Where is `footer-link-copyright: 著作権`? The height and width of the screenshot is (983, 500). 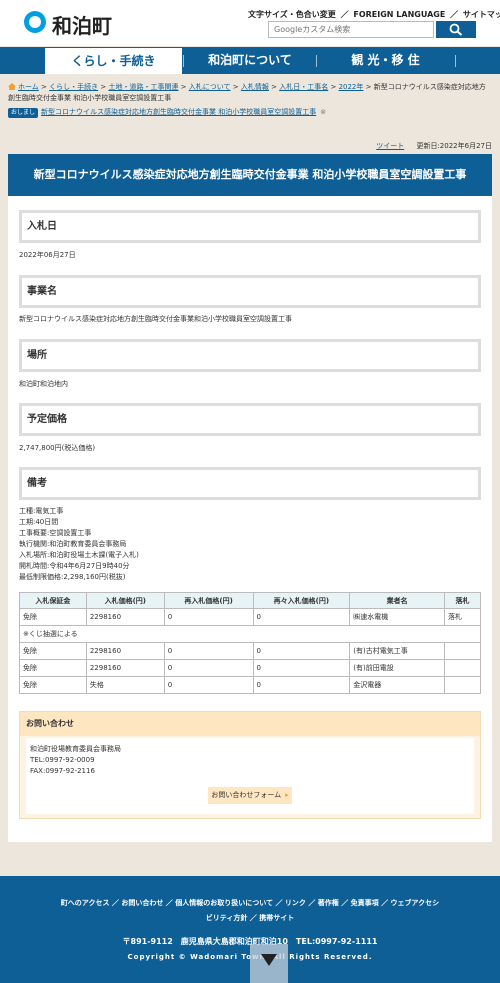
footer-link-copyright: 著作権 is located at coordinates (328, 903).